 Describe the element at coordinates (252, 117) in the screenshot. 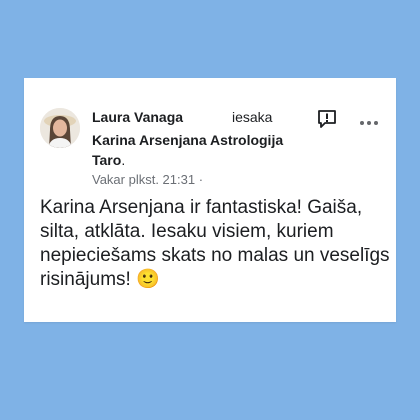

I see `recommends-label: iesaka` at that location.